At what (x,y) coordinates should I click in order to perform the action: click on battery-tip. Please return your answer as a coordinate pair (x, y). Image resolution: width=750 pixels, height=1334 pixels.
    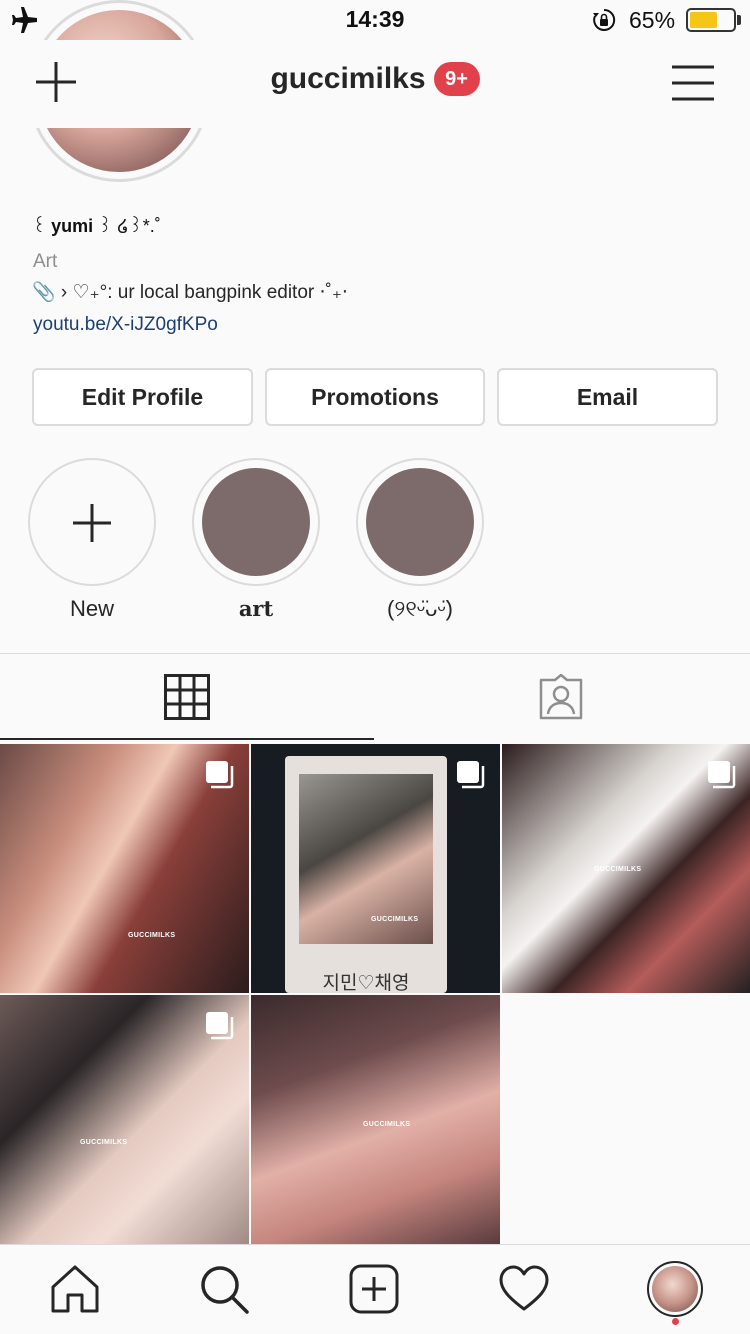
    Looking at the image, I should click on (739, 20).